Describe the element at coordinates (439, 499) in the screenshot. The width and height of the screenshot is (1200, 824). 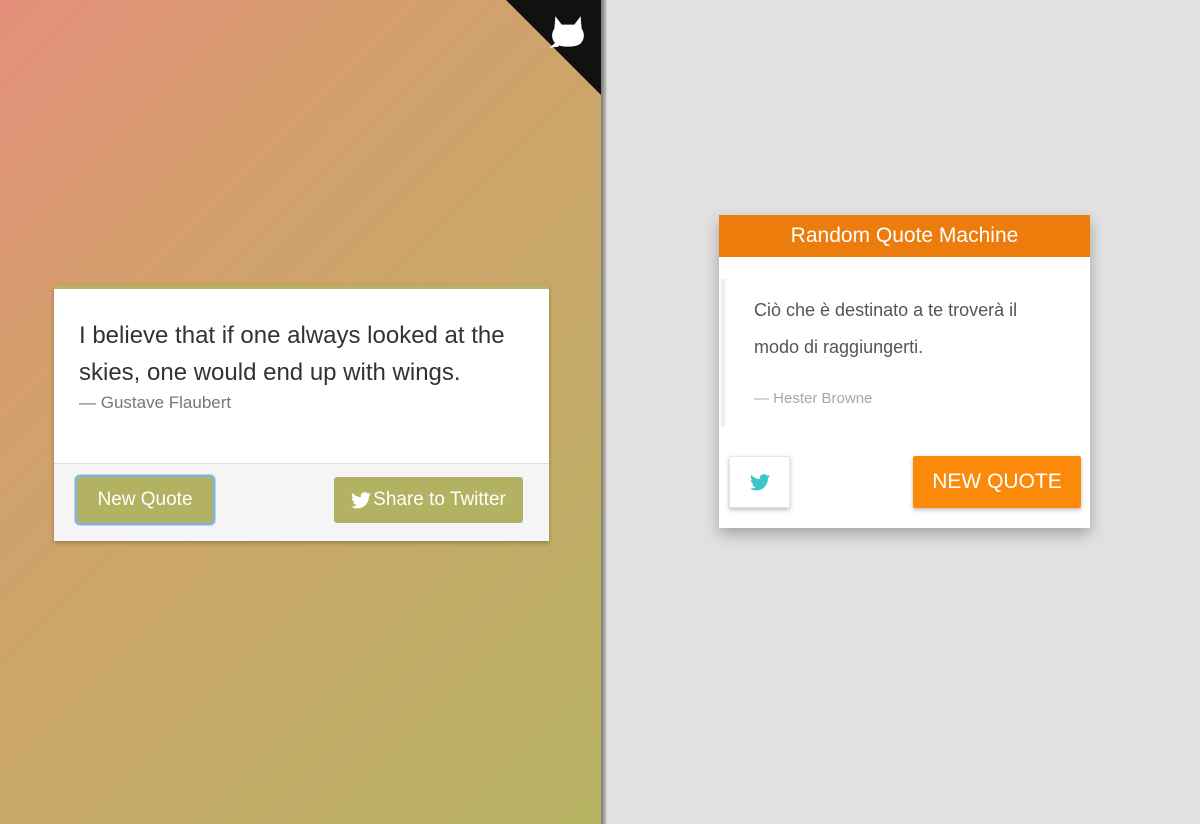
I see `share-label: Share to Twitter` at that location.